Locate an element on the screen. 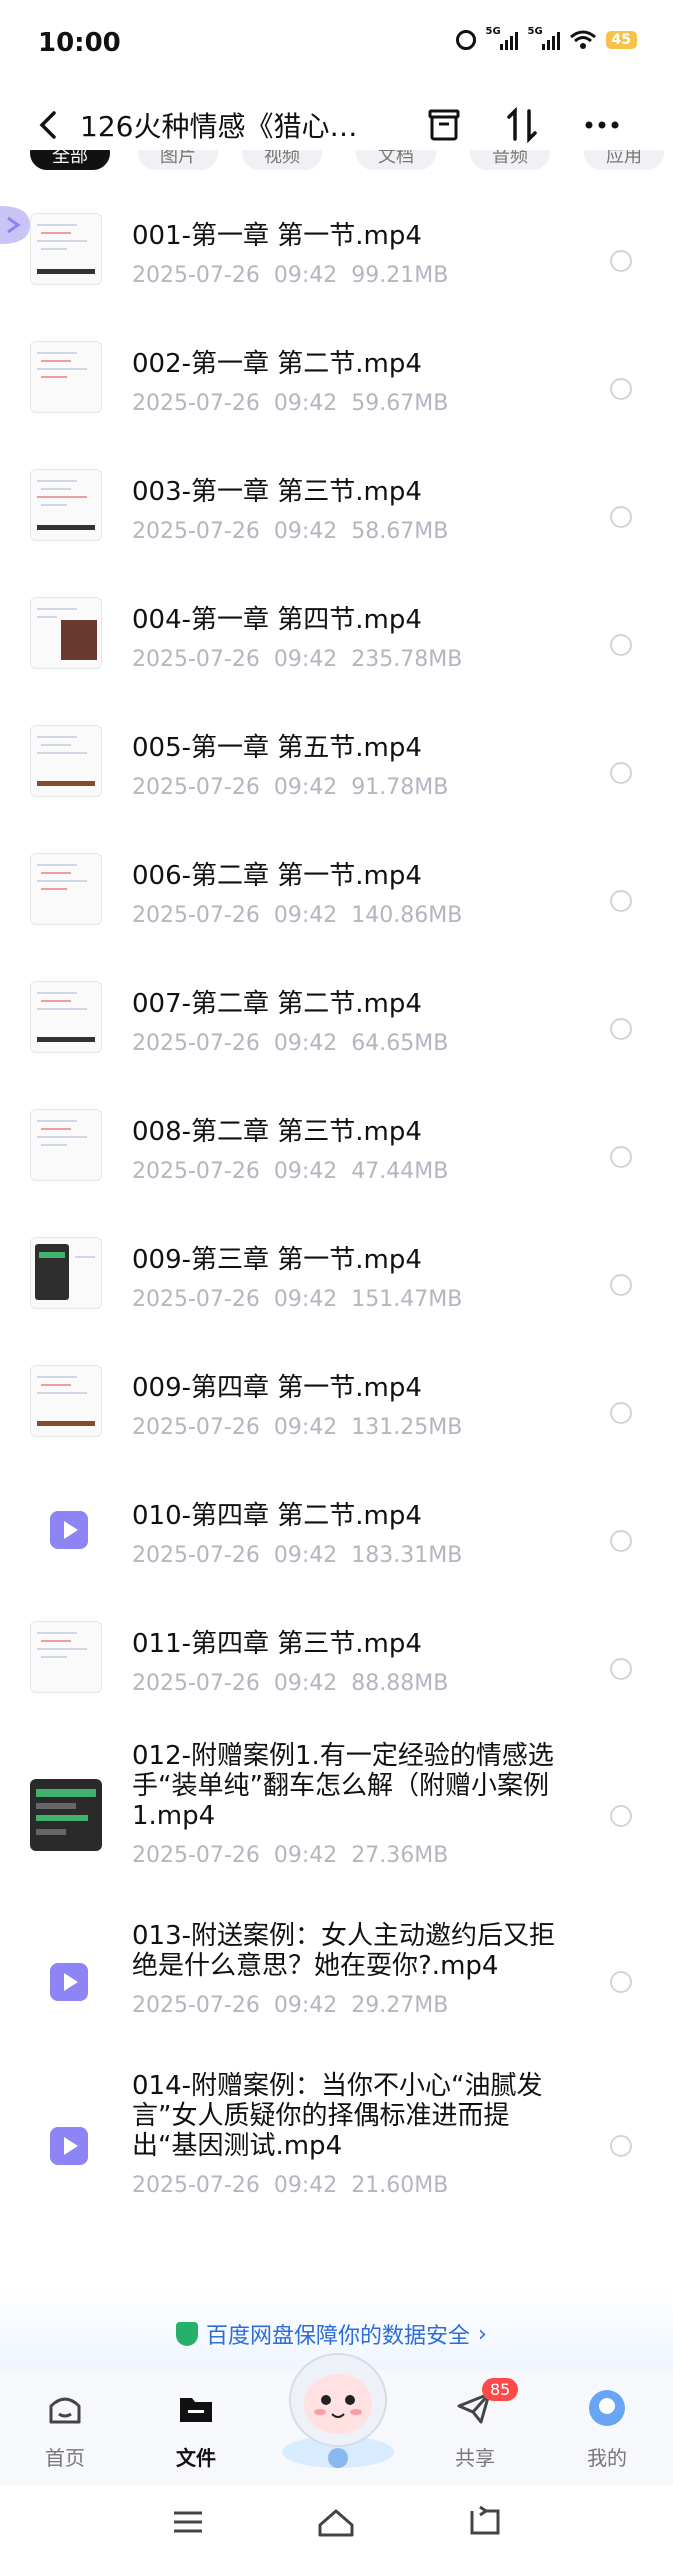 The width and height of the screenshot is (673, 2560). file-size: 47.44MB is located at coordinates (400, 1171).